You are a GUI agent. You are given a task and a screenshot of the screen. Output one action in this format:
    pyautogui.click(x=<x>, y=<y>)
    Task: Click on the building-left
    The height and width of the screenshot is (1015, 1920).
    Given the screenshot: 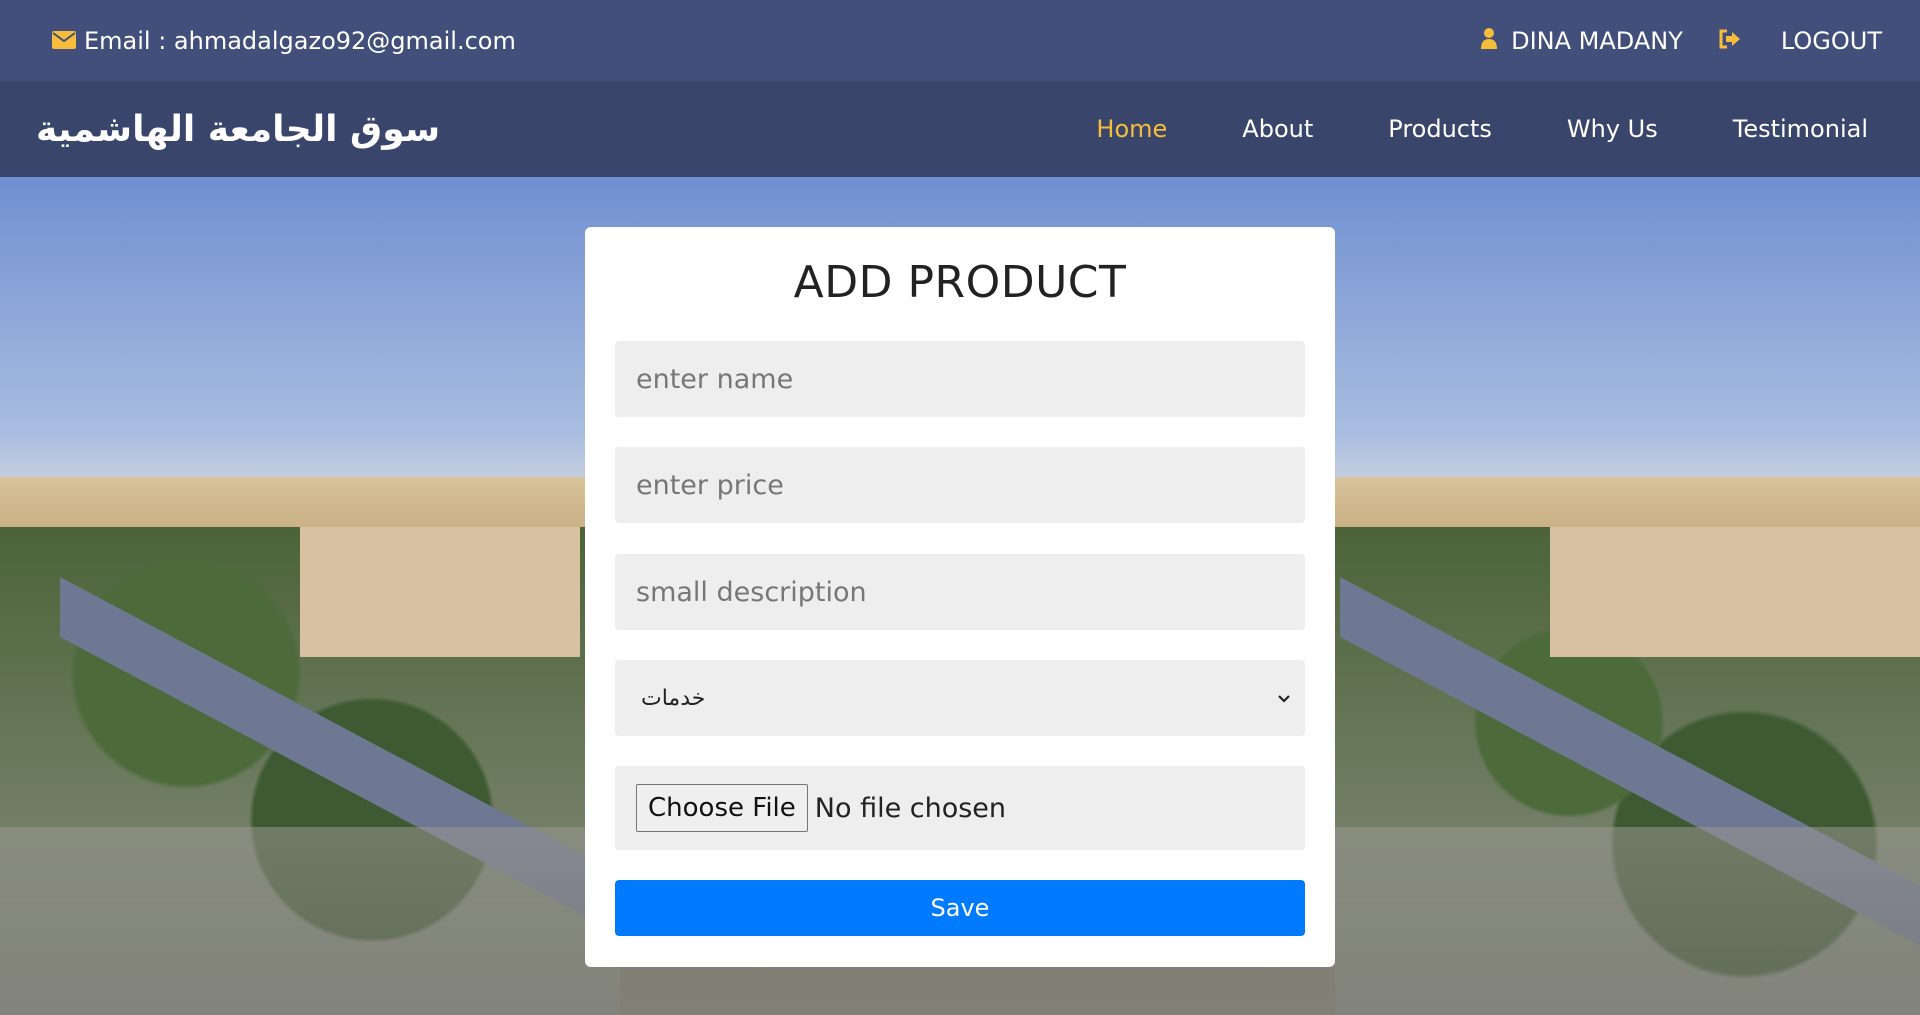 What is the action you would take?
    pyautogui.click(x=440, y=592)
    